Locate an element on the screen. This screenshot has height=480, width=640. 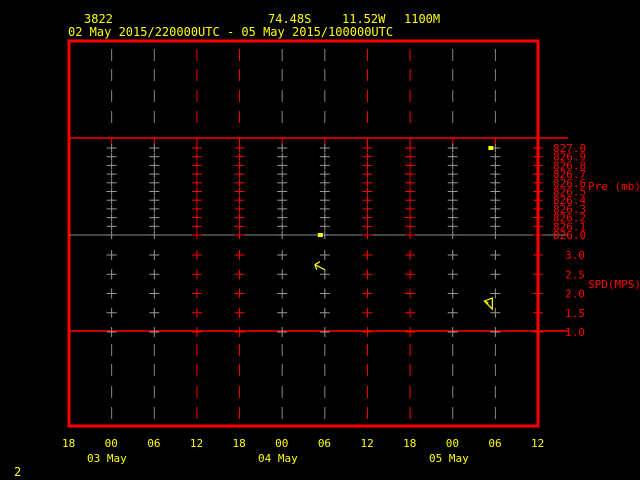
day-label: 03 May is located at coordinates (107, 458).